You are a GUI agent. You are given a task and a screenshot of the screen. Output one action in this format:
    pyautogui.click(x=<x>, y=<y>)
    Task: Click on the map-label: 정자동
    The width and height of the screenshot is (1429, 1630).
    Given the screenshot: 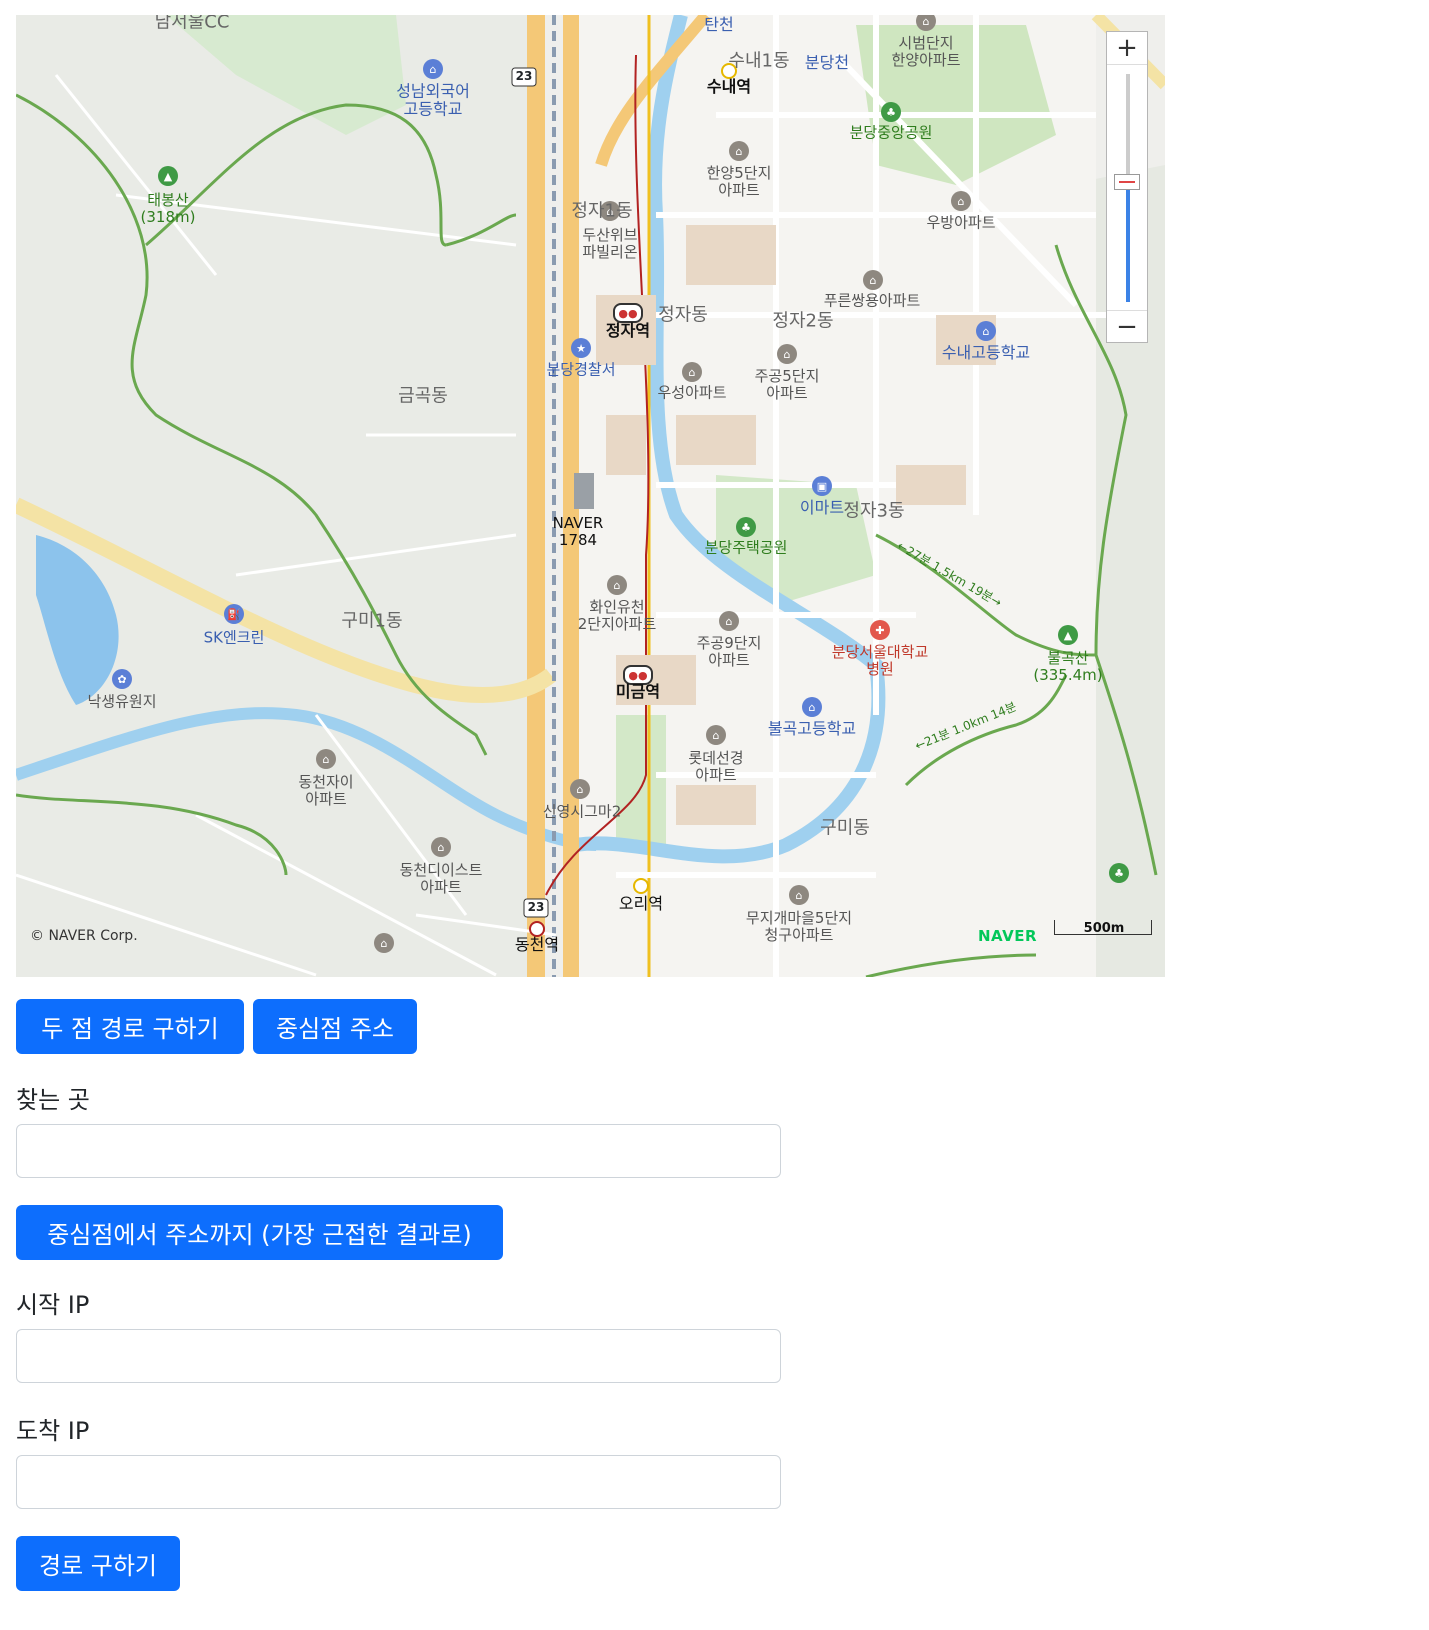 What is the action you would take?
    pyautogui.click(x=683, y=315)
    